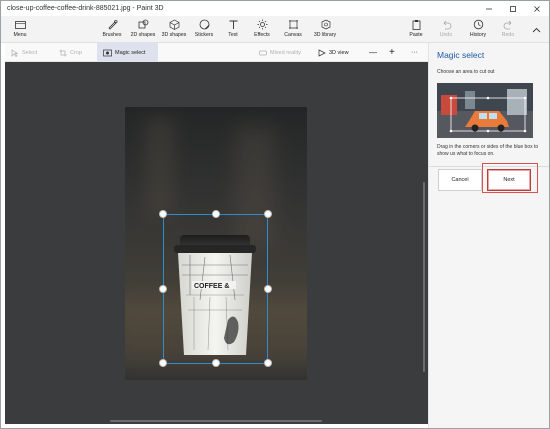 This screenshot has height=429, width=550. I want to click on resize-handle-bottom-left, so click(163, 363).